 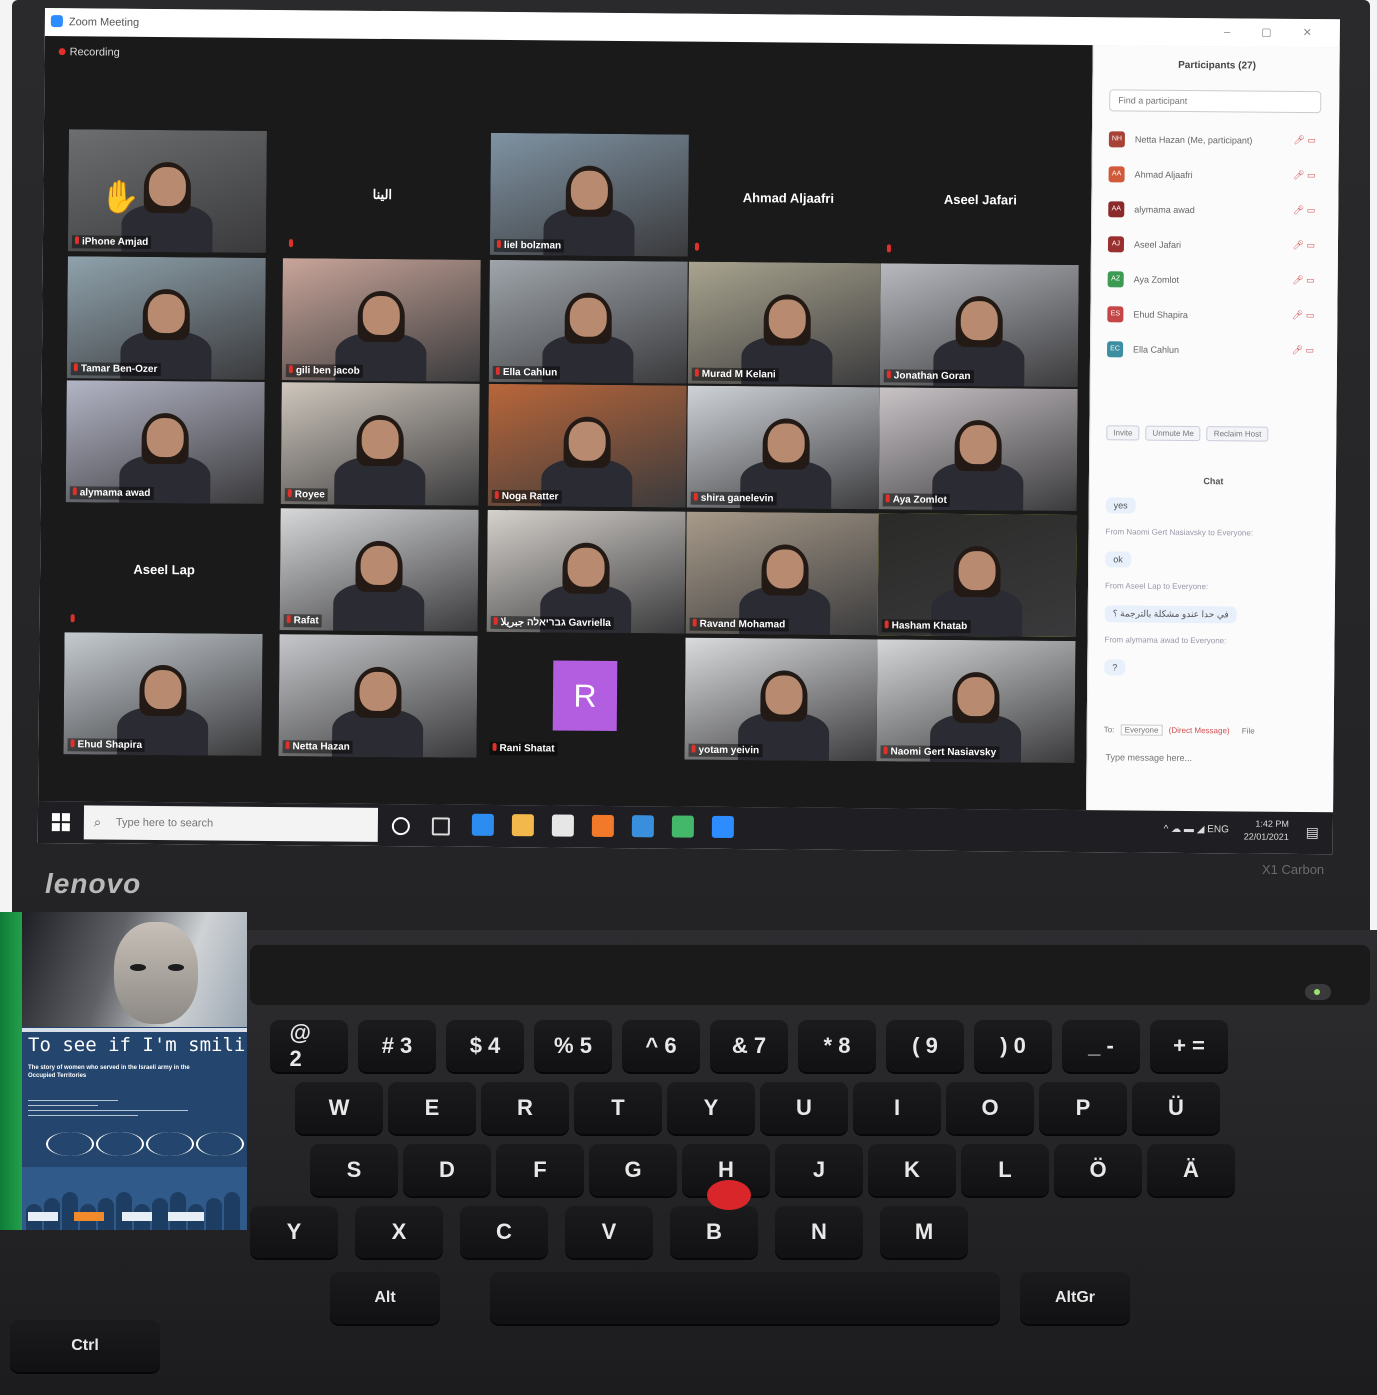 What do you see at coordinates (1205, 758) in the screenshot?
I see `chat-input` at bounding box center [1205, 758].